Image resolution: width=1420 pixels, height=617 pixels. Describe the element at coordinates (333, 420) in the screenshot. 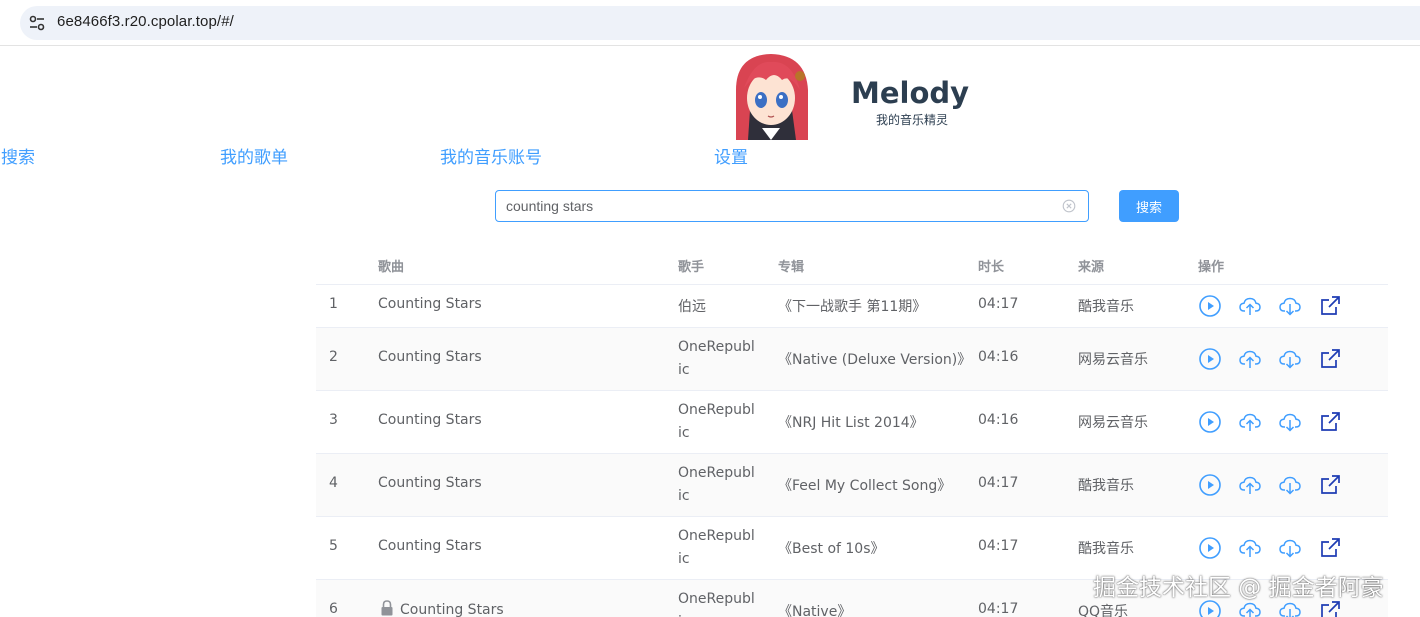

I see `row-index: 3` at that location.